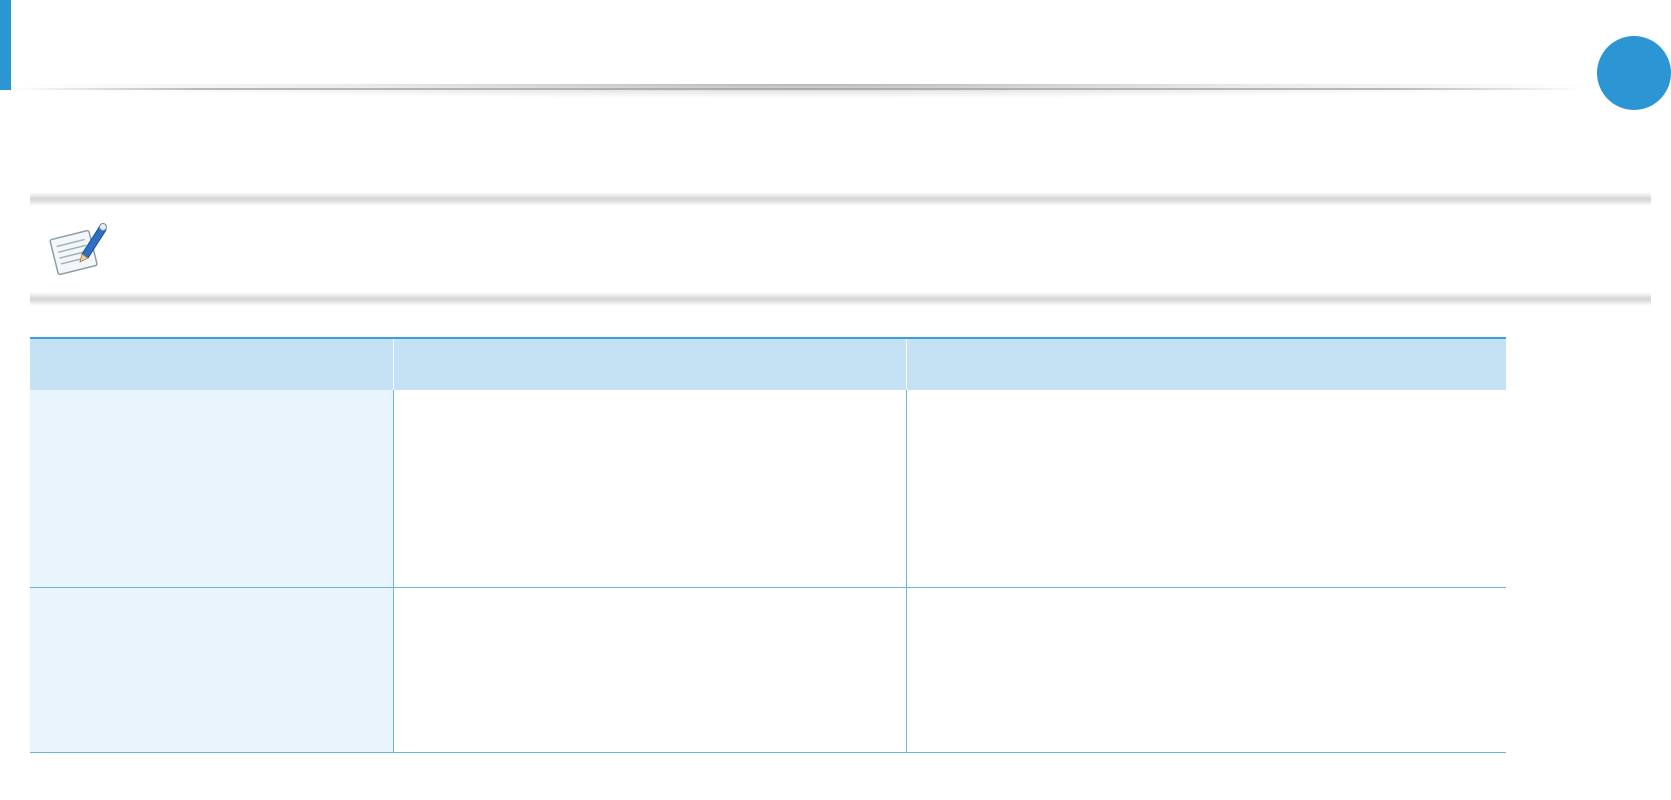 This screenshot has width=1671, height=800. Describe the element at coordinates (79, 248) in the screenshot. I see `note-pencil-icon` at that location.